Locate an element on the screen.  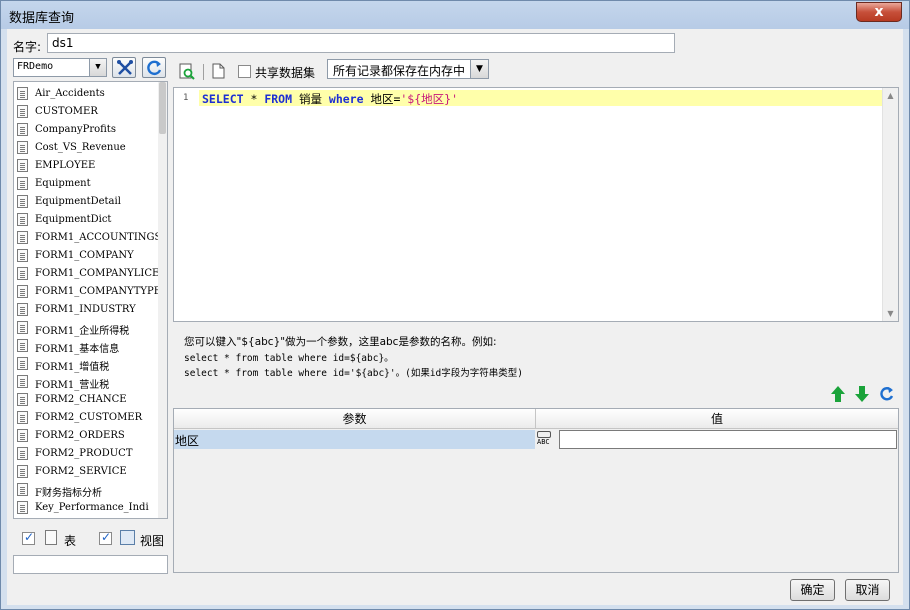
list-item: F财务指标分析 is located at coordinates (88, 490).